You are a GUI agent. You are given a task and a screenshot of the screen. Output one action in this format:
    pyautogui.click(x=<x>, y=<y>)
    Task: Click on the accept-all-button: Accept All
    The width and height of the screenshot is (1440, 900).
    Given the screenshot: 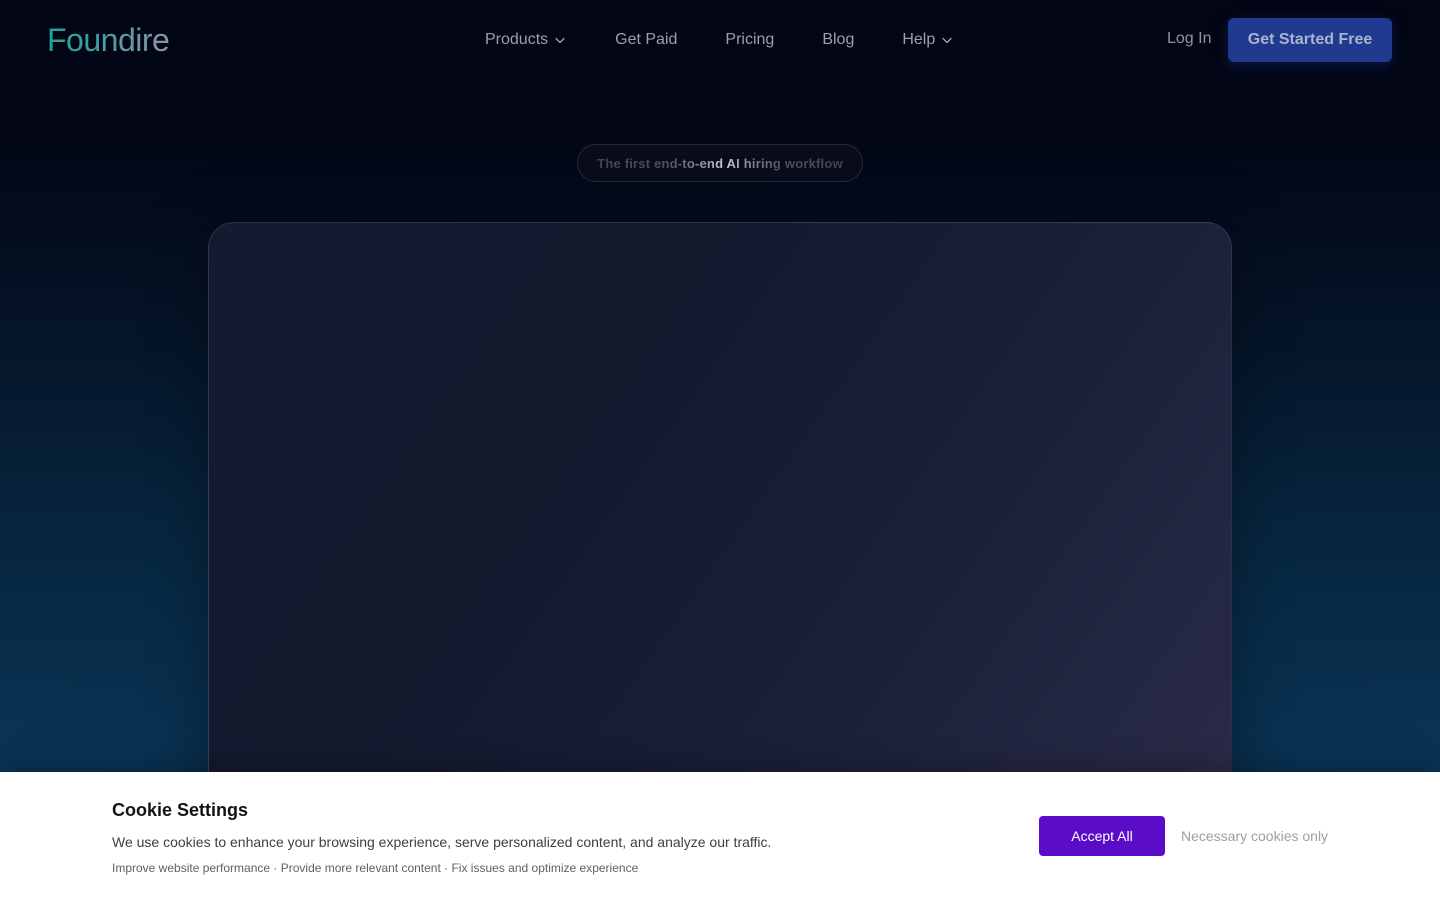 What is the action you would take?
    pyautogui.click(x=1102, y=836)
    